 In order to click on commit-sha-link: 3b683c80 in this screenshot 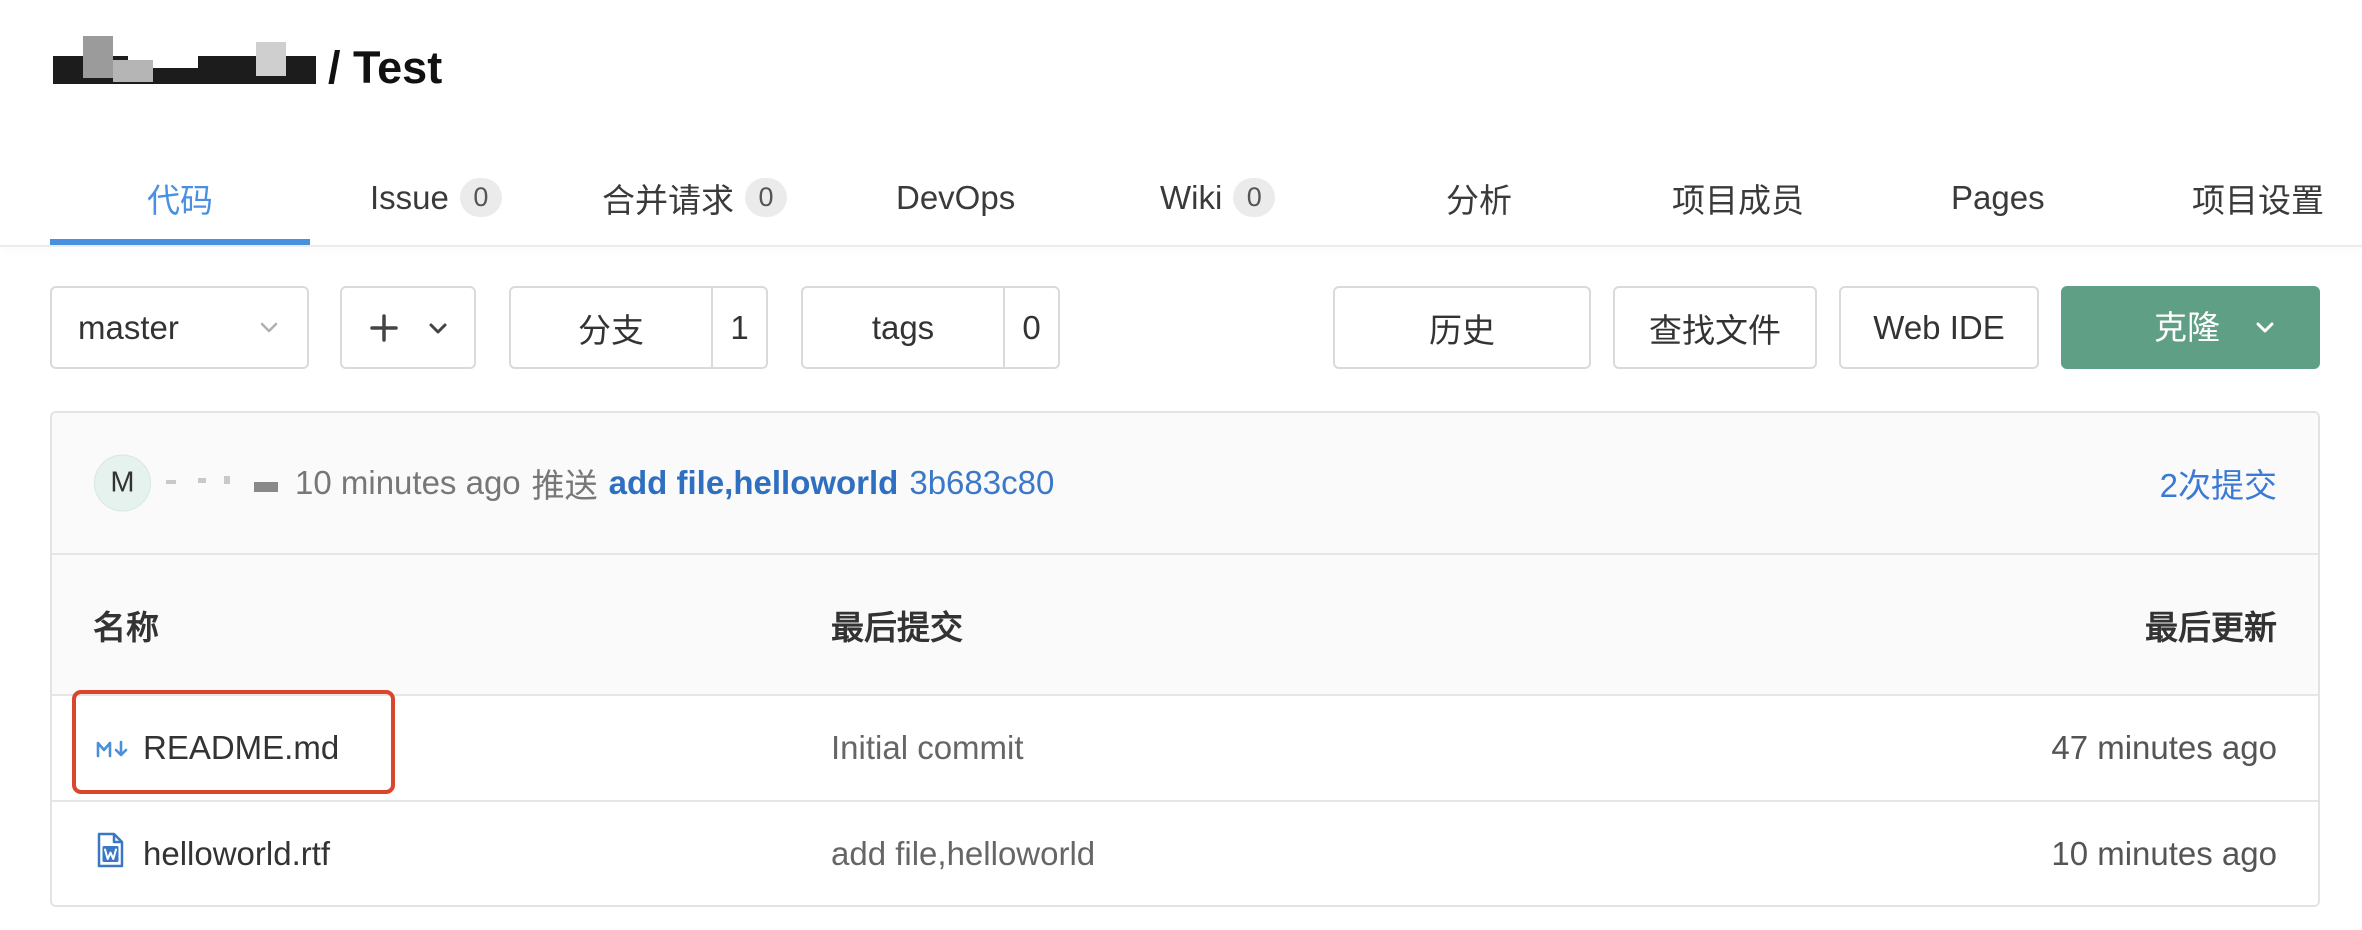, I will do `click(981, 483)`.